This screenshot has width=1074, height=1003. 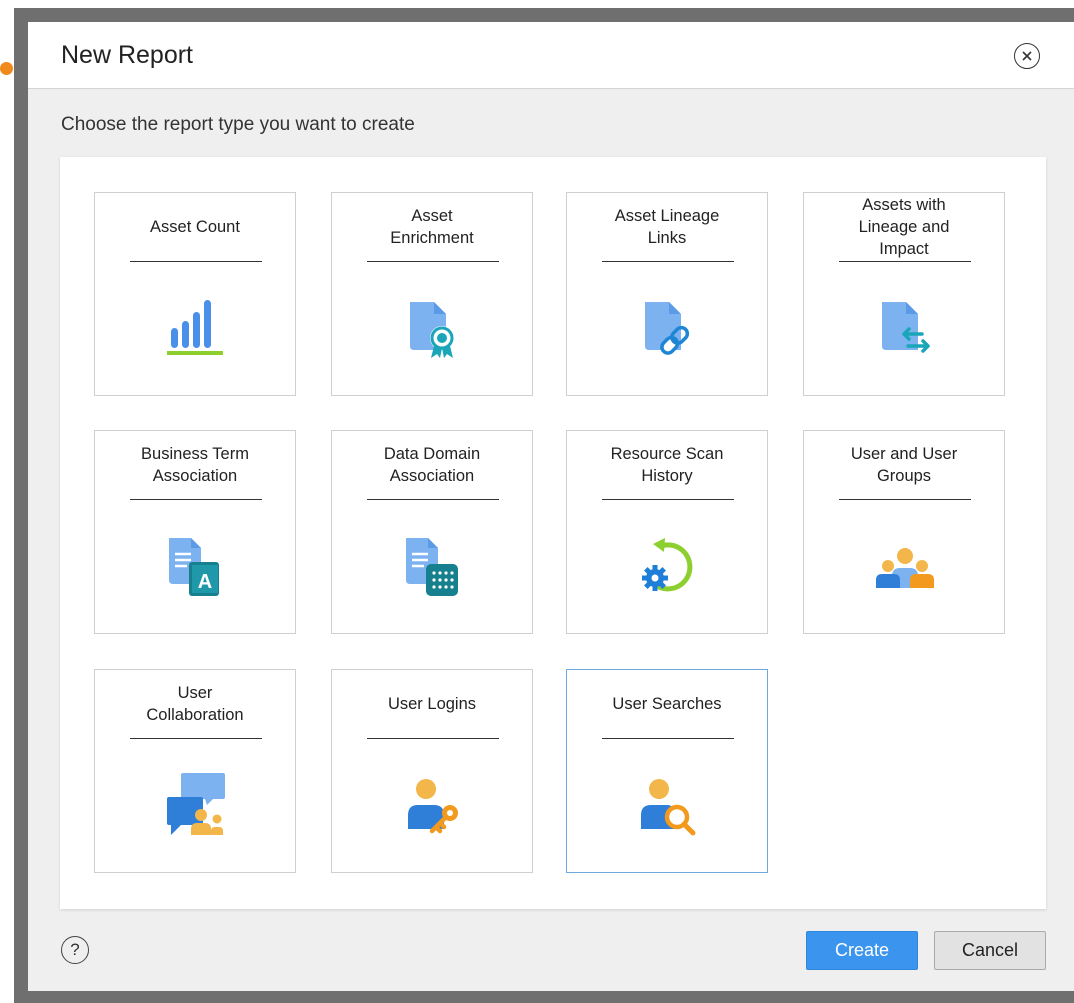 I want to click on document-grid-icon, so click(x=433, y=566).